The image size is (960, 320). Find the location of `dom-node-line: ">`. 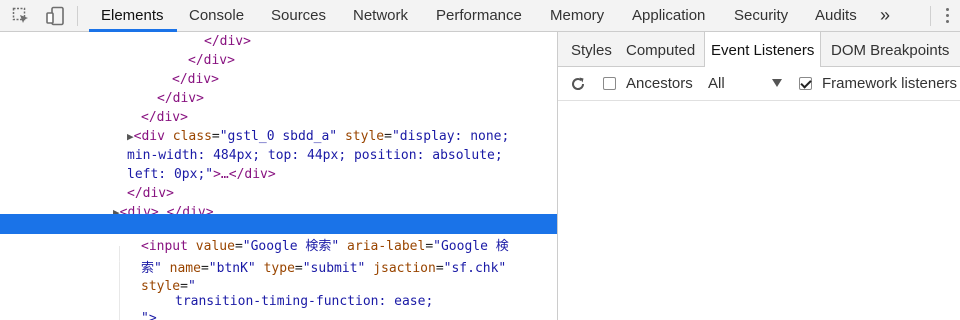

dom-node-line: "> is located at coordinates (349, 314).